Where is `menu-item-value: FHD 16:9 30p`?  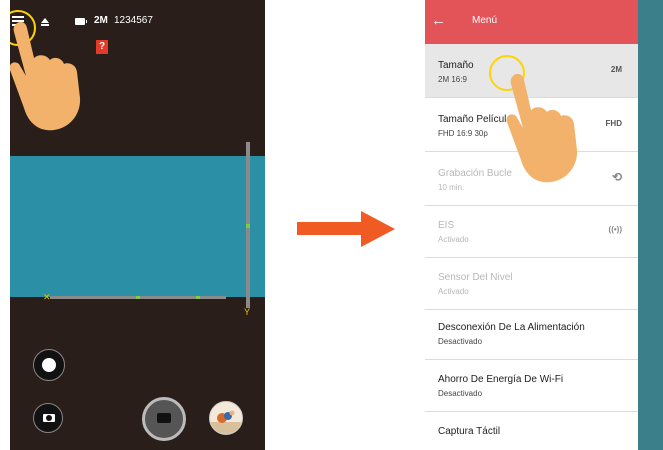
menu-item-value: FHD 16:9 30p is located at coordinates (463, 133).